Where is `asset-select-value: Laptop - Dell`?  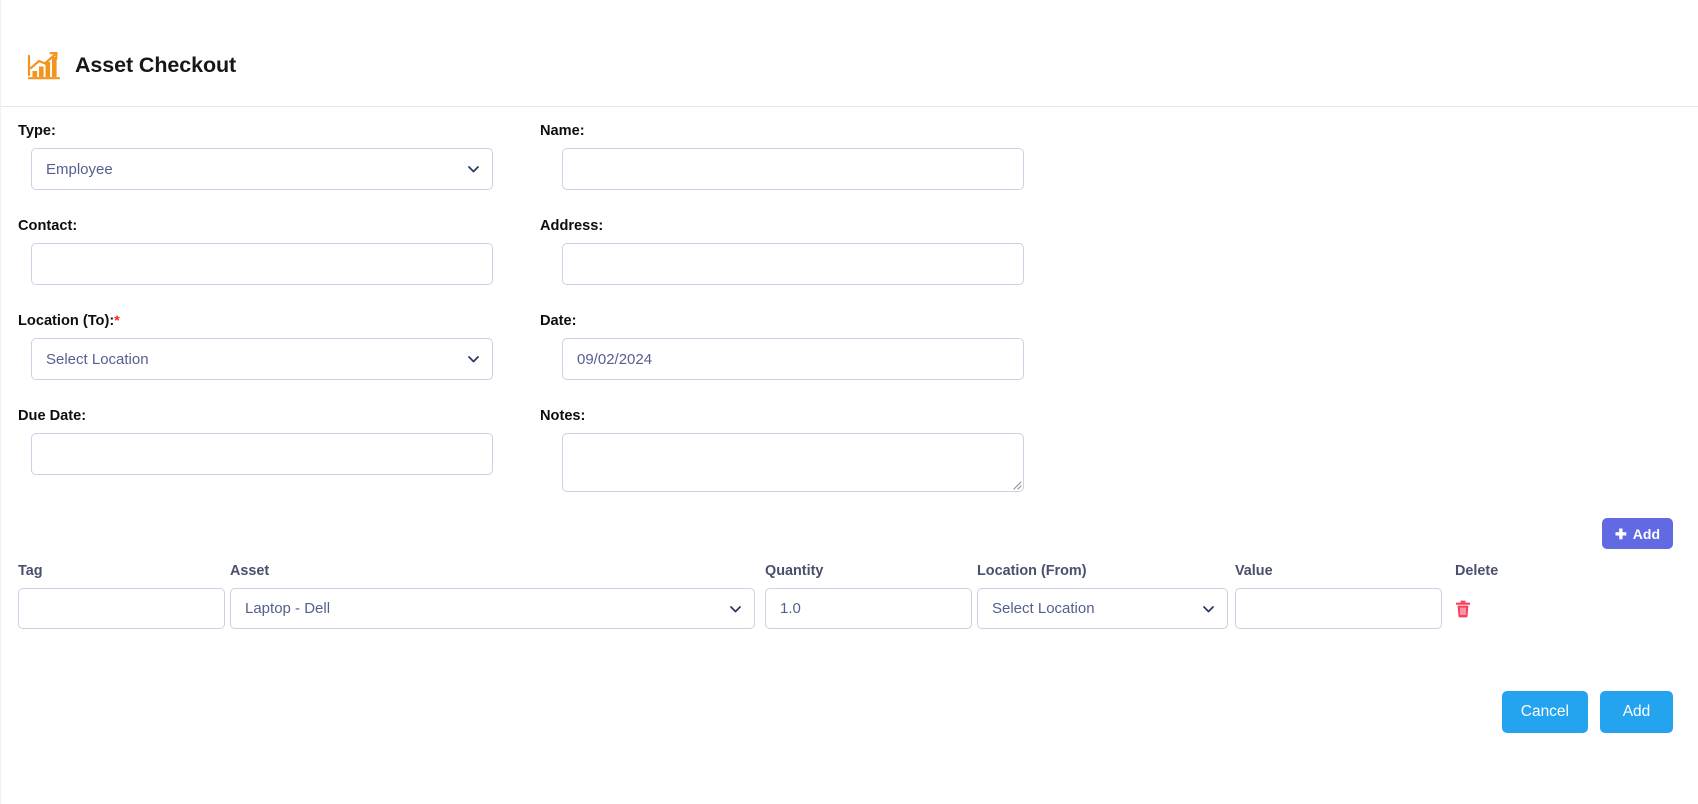
asset-select-value: Laptop - Dell is located at coordinates (288, 609).